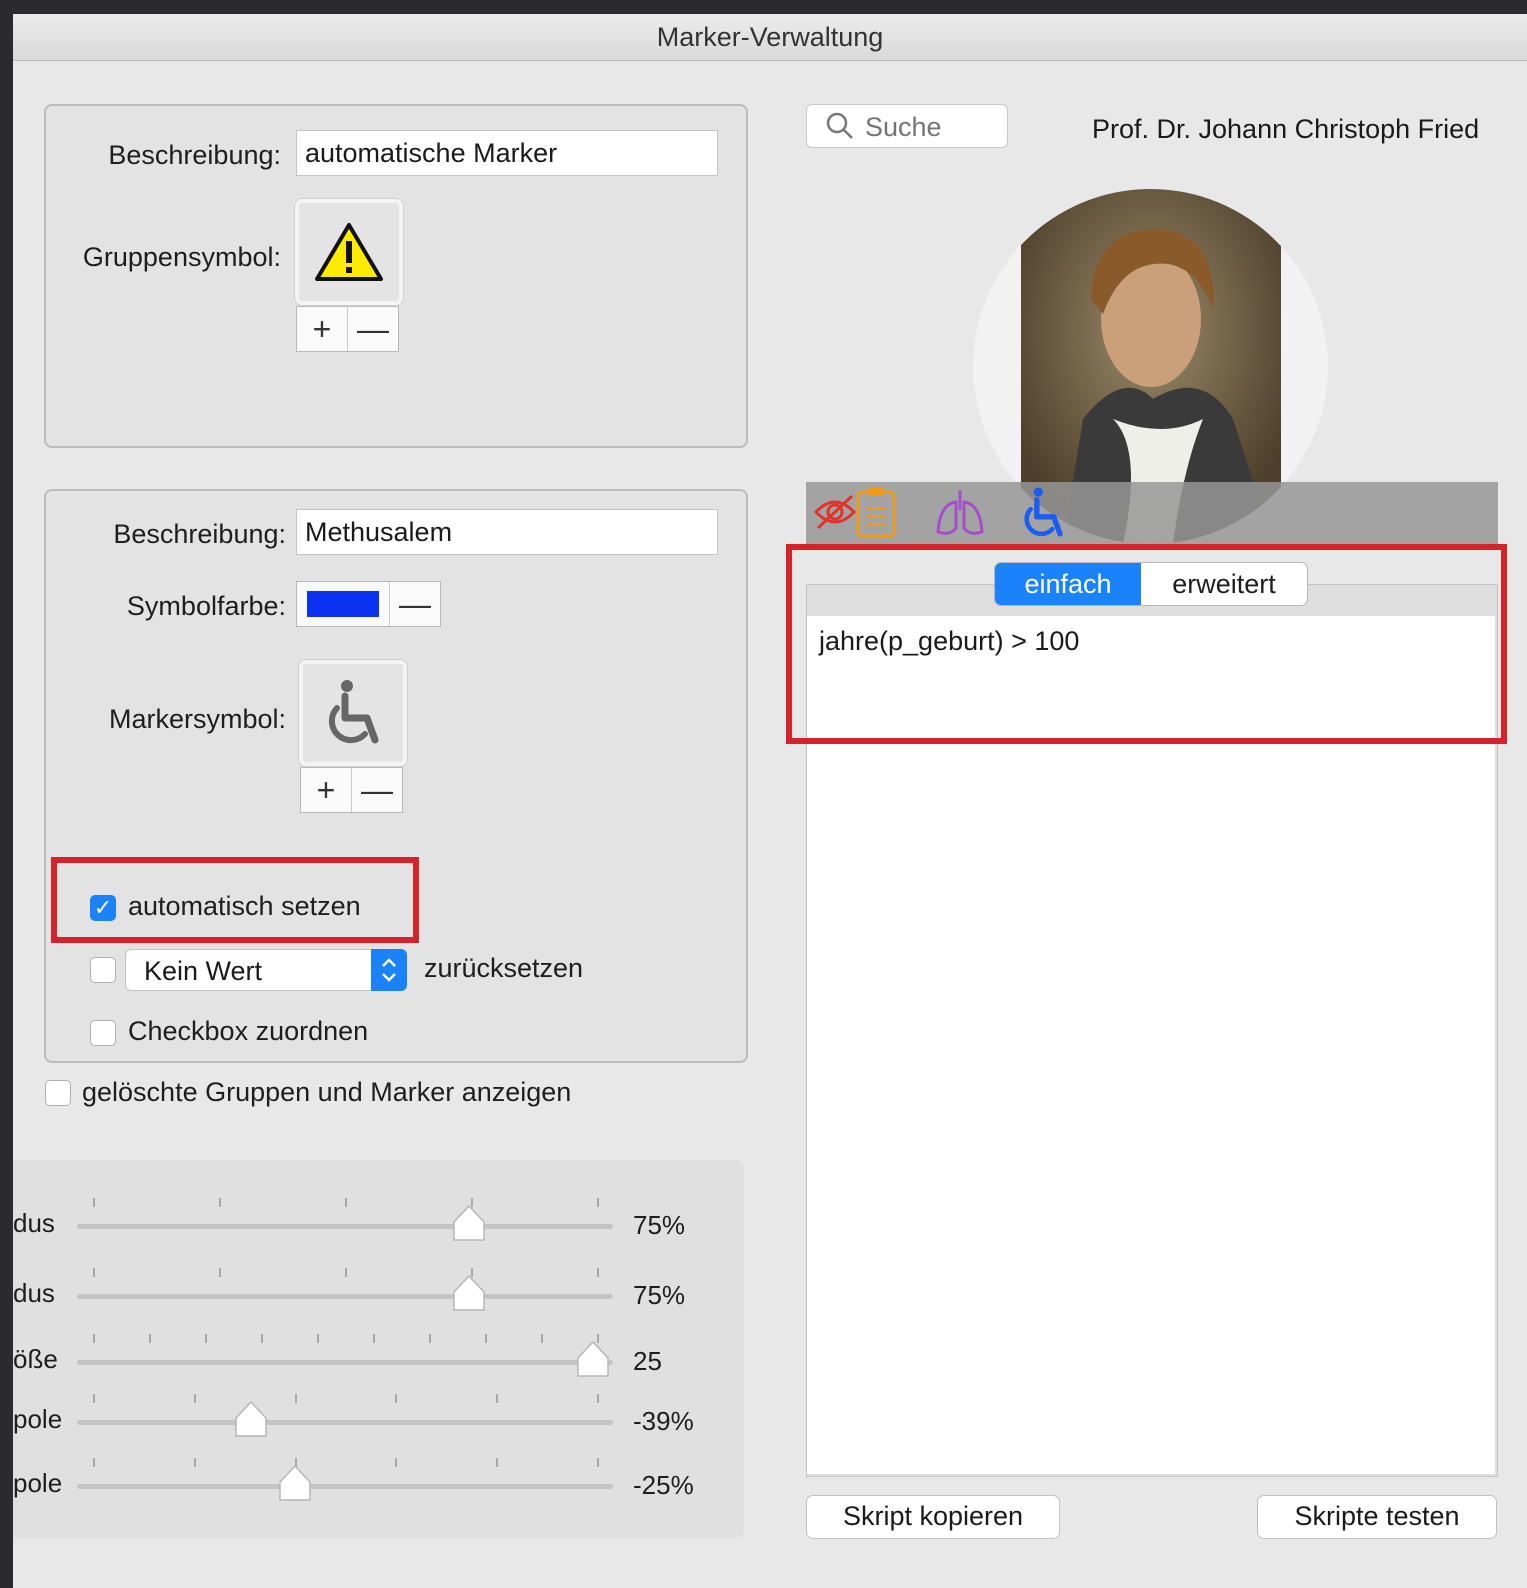 This screenshot has width=1527, height=1588. I want to click on slider-value: -25%, so click(663, 1485).